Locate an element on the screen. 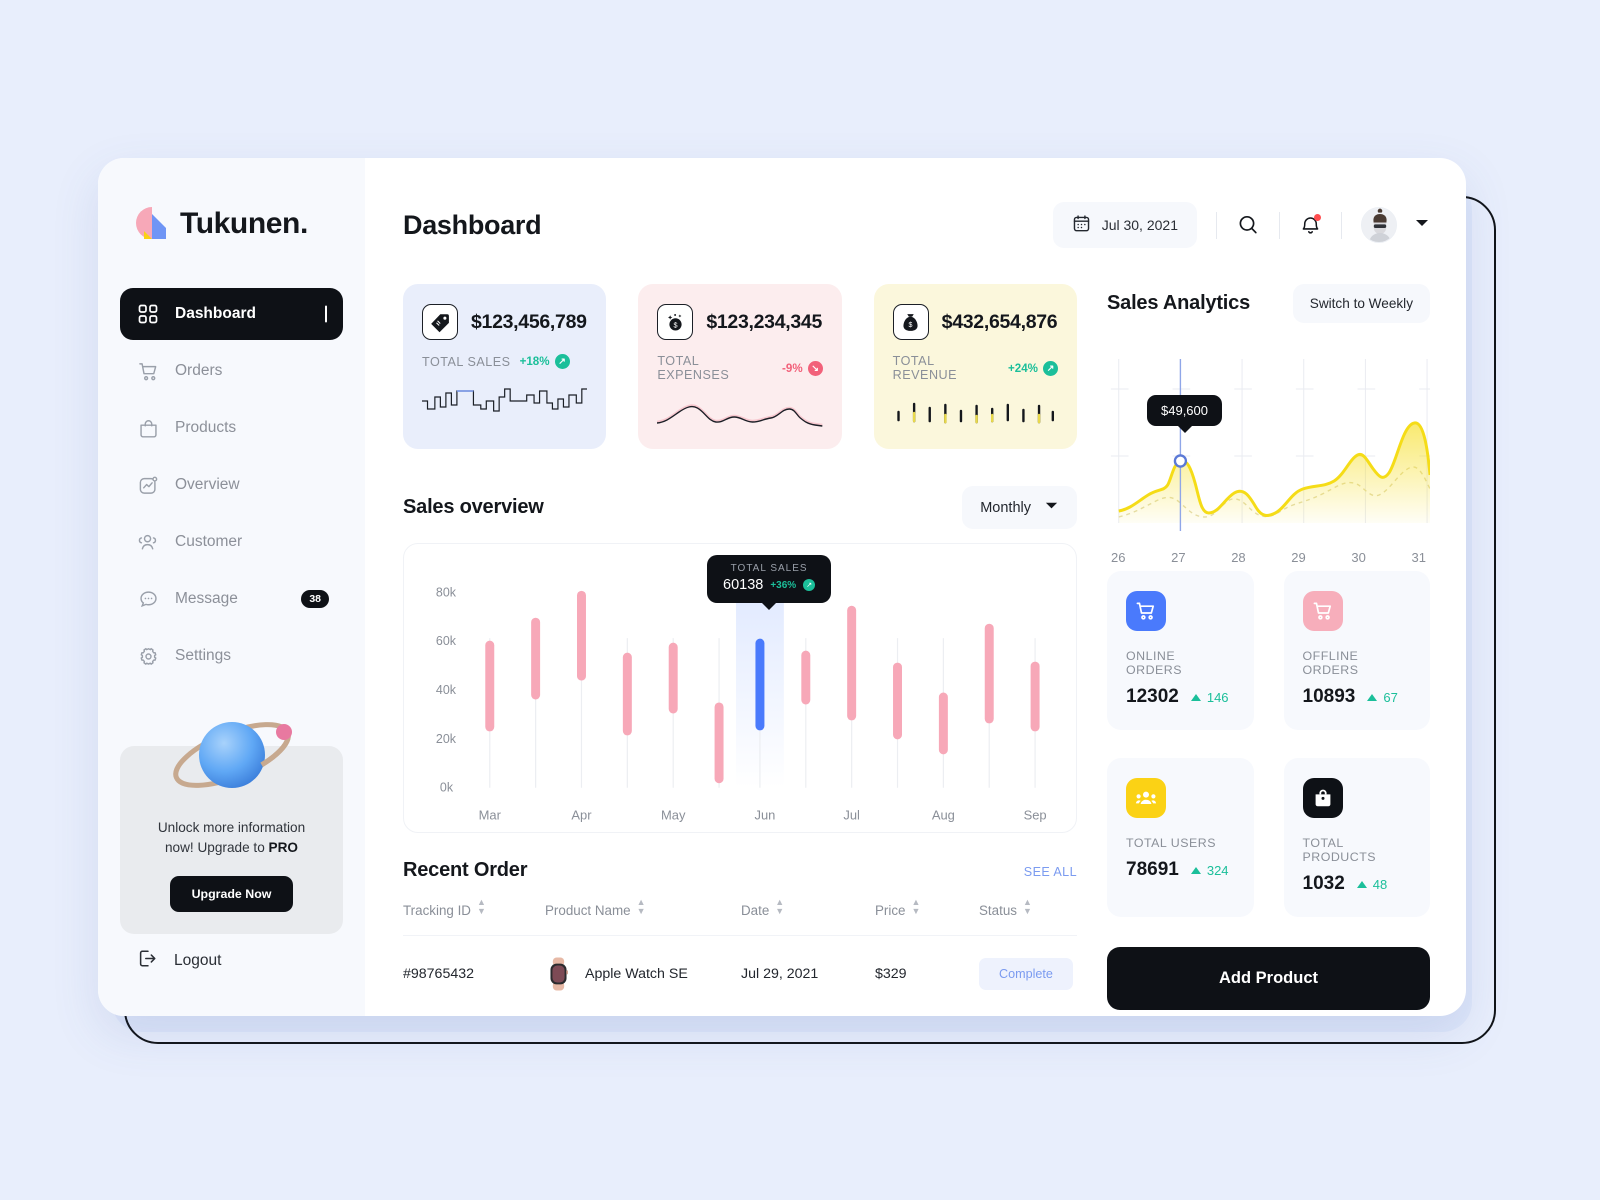 Image resolution: width=1600 pixels, height=1200 pixels. sidebar-item-overview: Overview is located at coordinates (231, 485).